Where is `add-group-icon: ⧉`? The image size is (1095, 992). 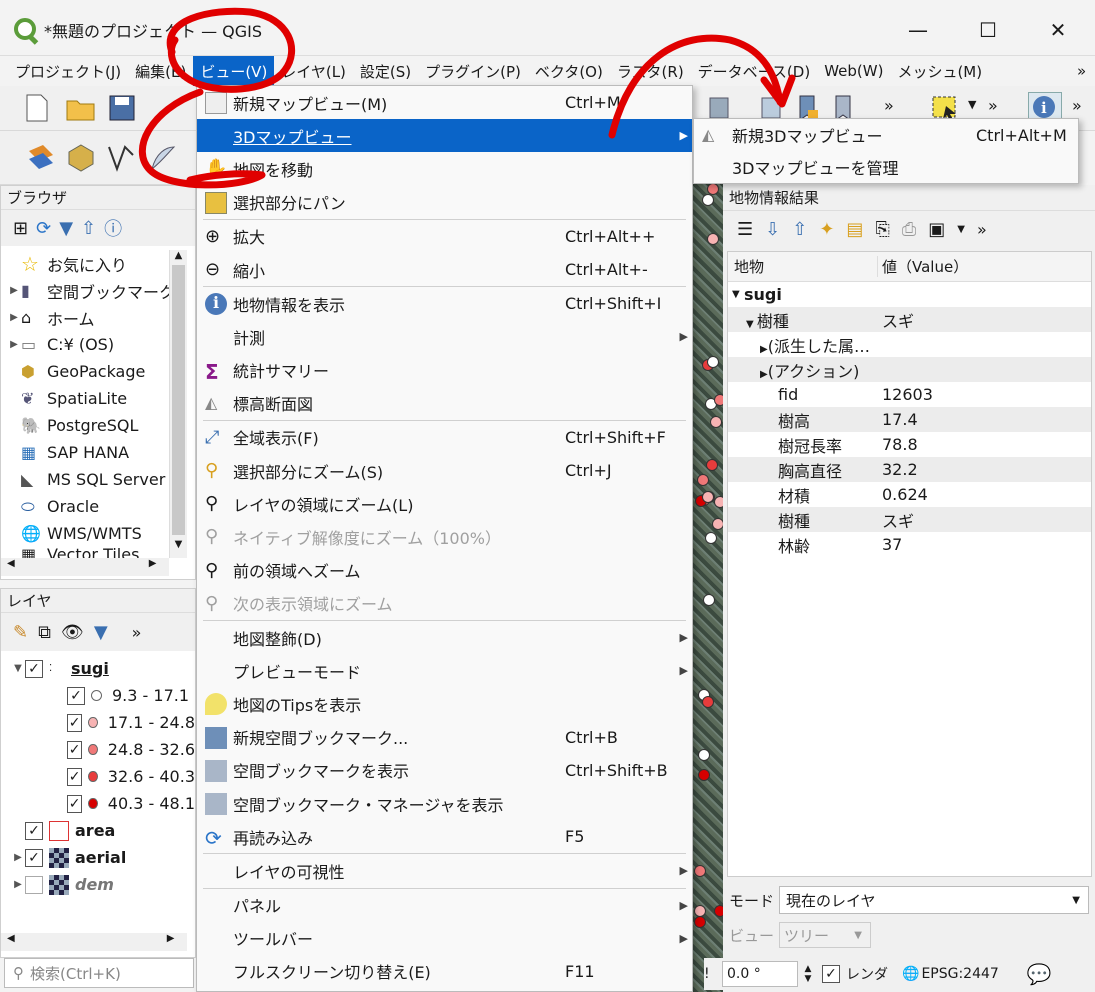
add-group-icon: ⧉ is located at coordinates (44, 632).